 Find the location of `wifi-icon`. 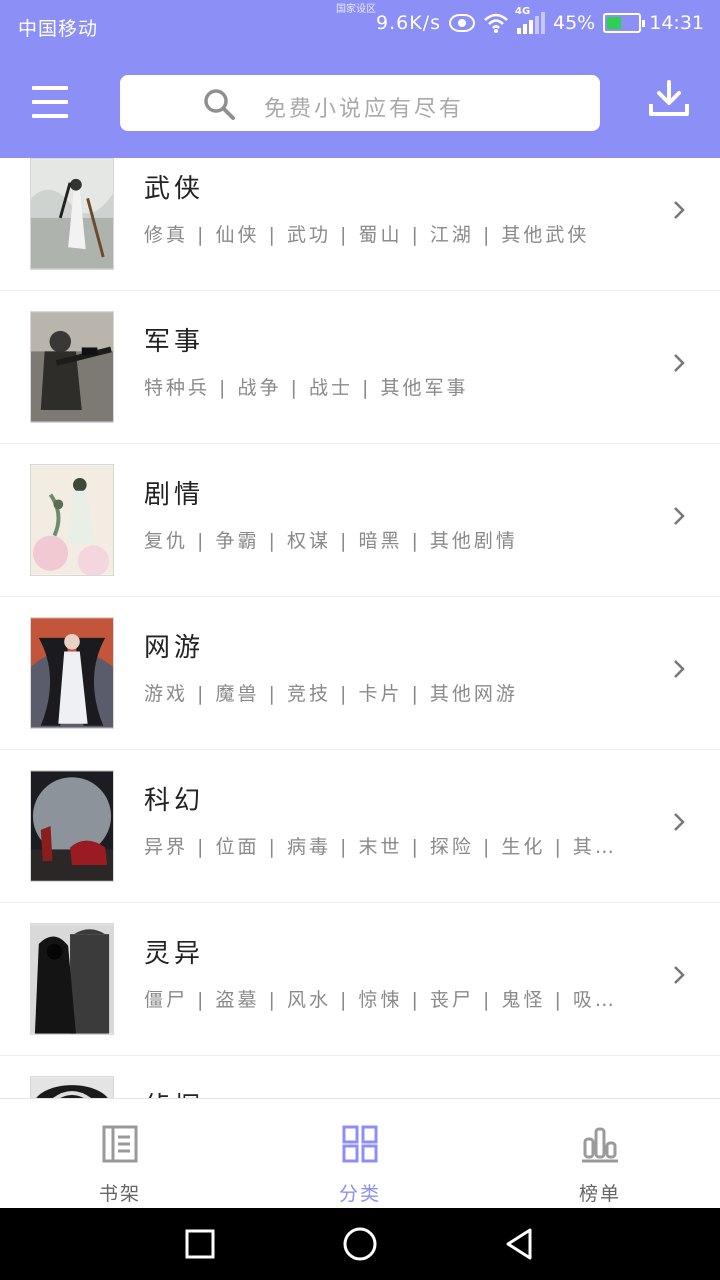

wifi-icon is located at coordinates (496, 23).